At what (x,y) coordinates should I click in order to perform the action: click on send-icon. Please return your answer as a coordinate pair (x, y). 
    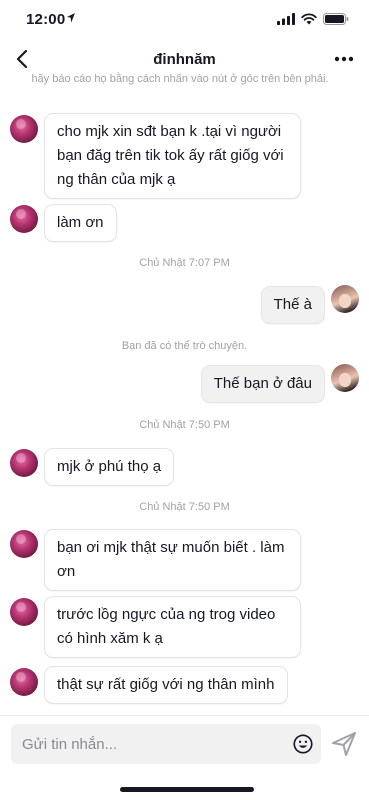
    Looking at the image, I should click on (344, 744).